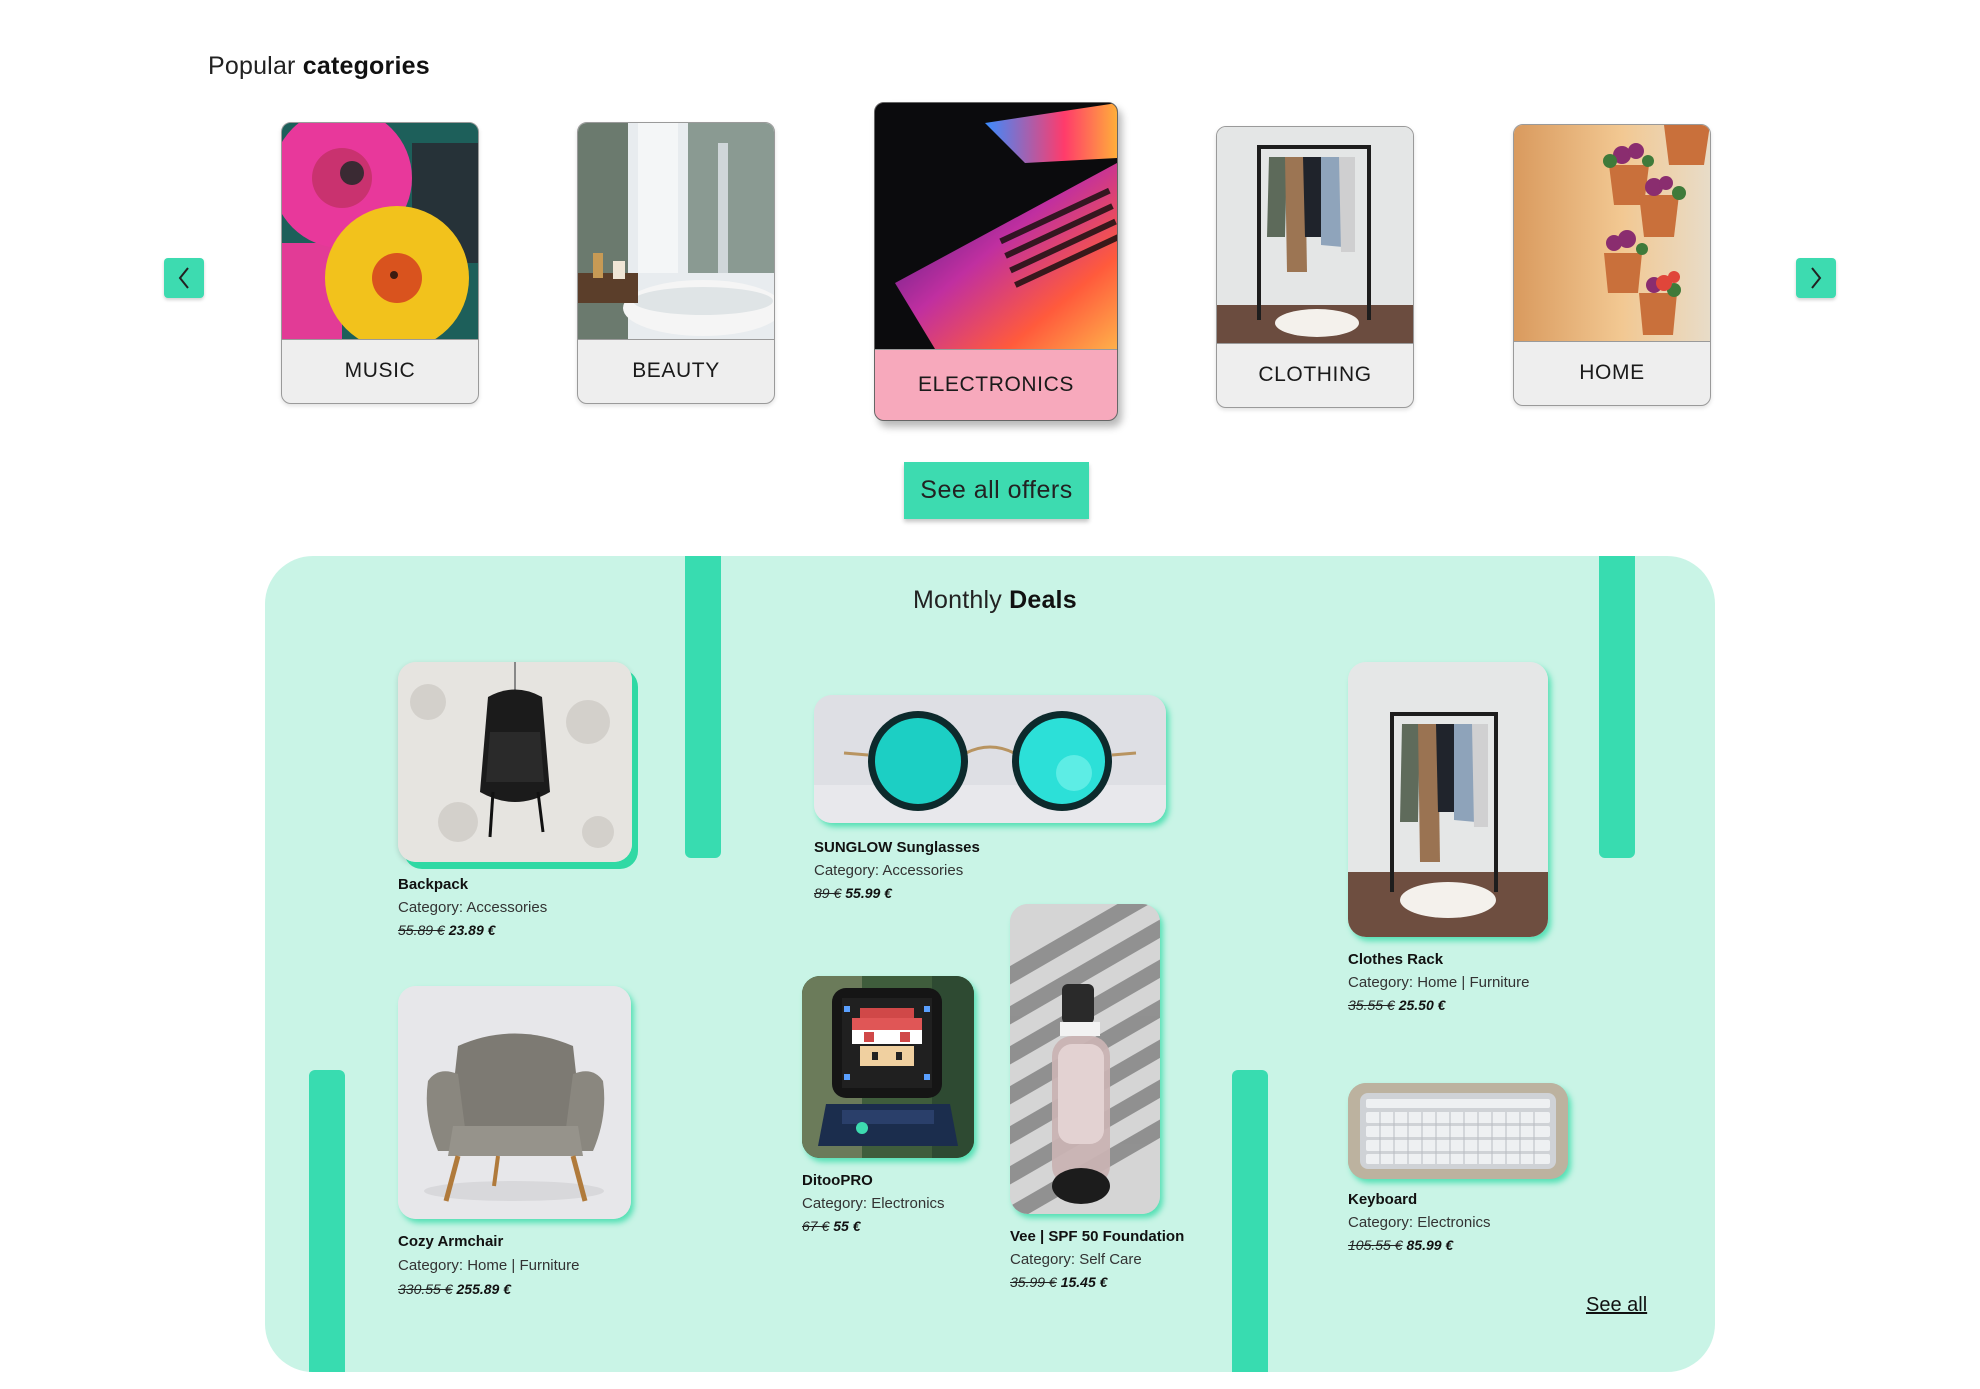 Image resolution: width=1980 pixels, height=1389 pixels. I want to click on new-price: 23.89 €, so click(472, 930).